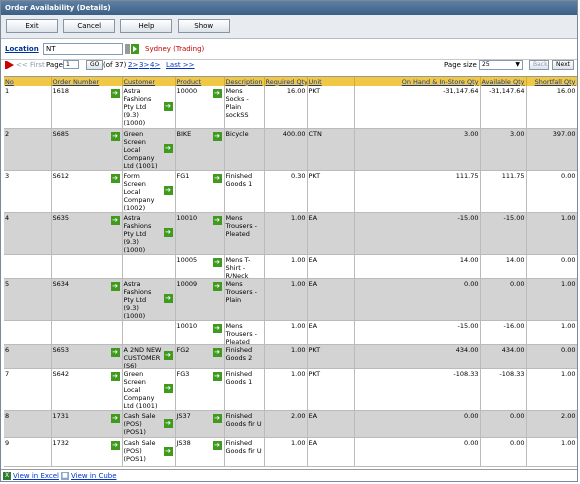  Describe the element at coordinates (149, 356) in the screenshot. I see `cell-customer: A 2ND NEW CUSTOMER (S6) ➔` at that location.